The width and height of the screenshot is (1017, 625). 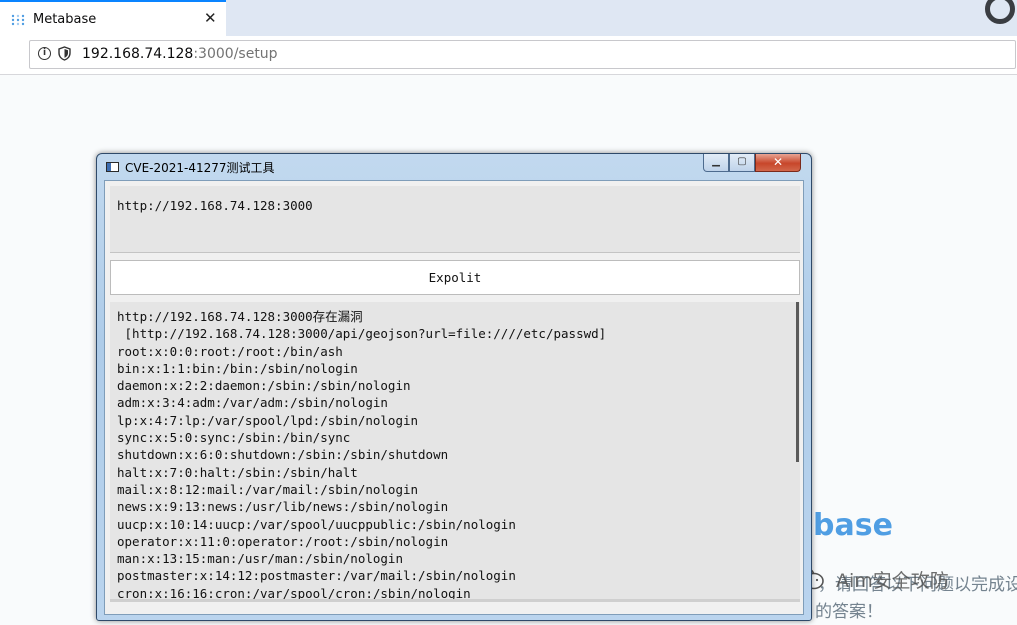 What do you see at coordinates (252, 403) in the screenshot?
I see `output-line: adm:x:3:4:adm:/var/adm:/sbin/nologin` at bounding box center [252, 403].